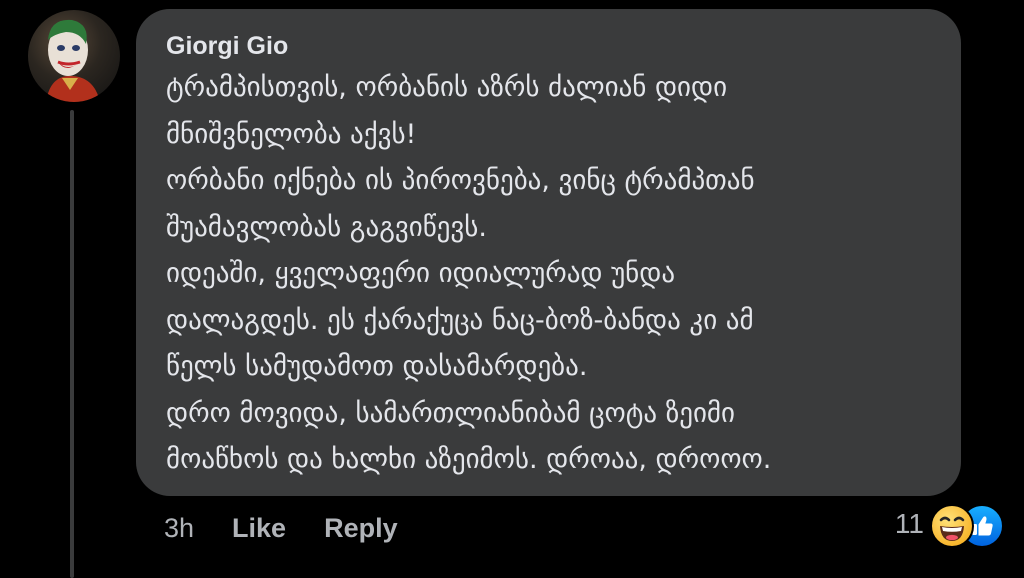 Image resolution: width=1024 pixels, height=578 pixels. What do you see at coordinates (72, 344) in the screenshot?
I see `reply-thread-line` at bounding box center [72, 344].